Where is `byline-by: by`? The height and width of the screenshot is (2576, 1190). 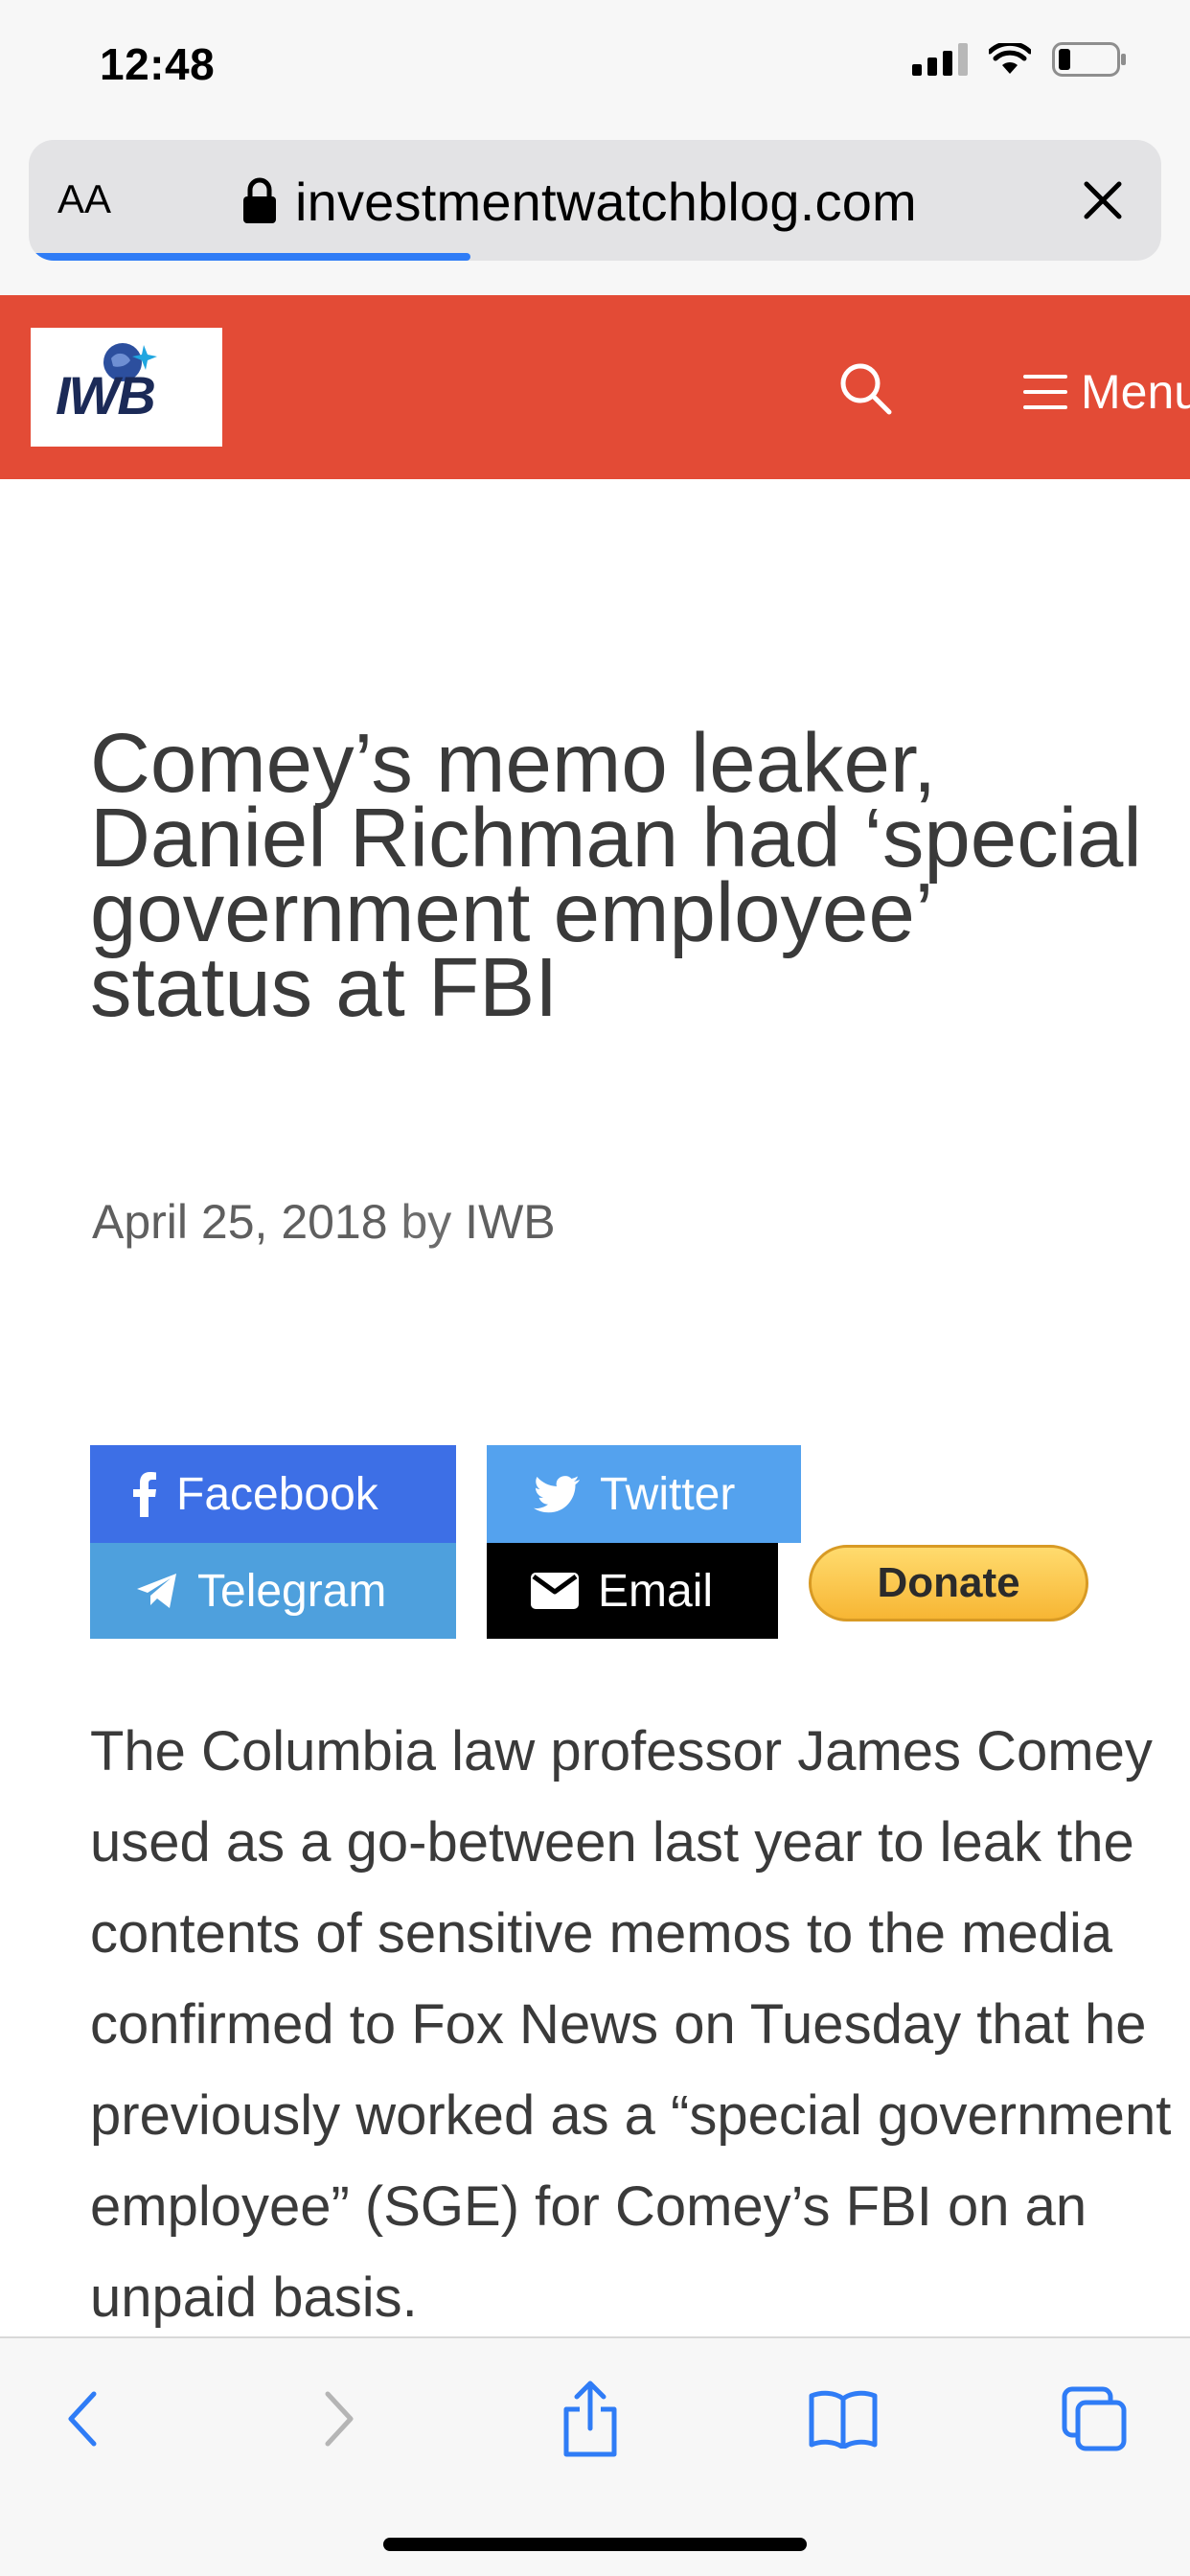 byline-by: by is located at coordinates (426, 1222).